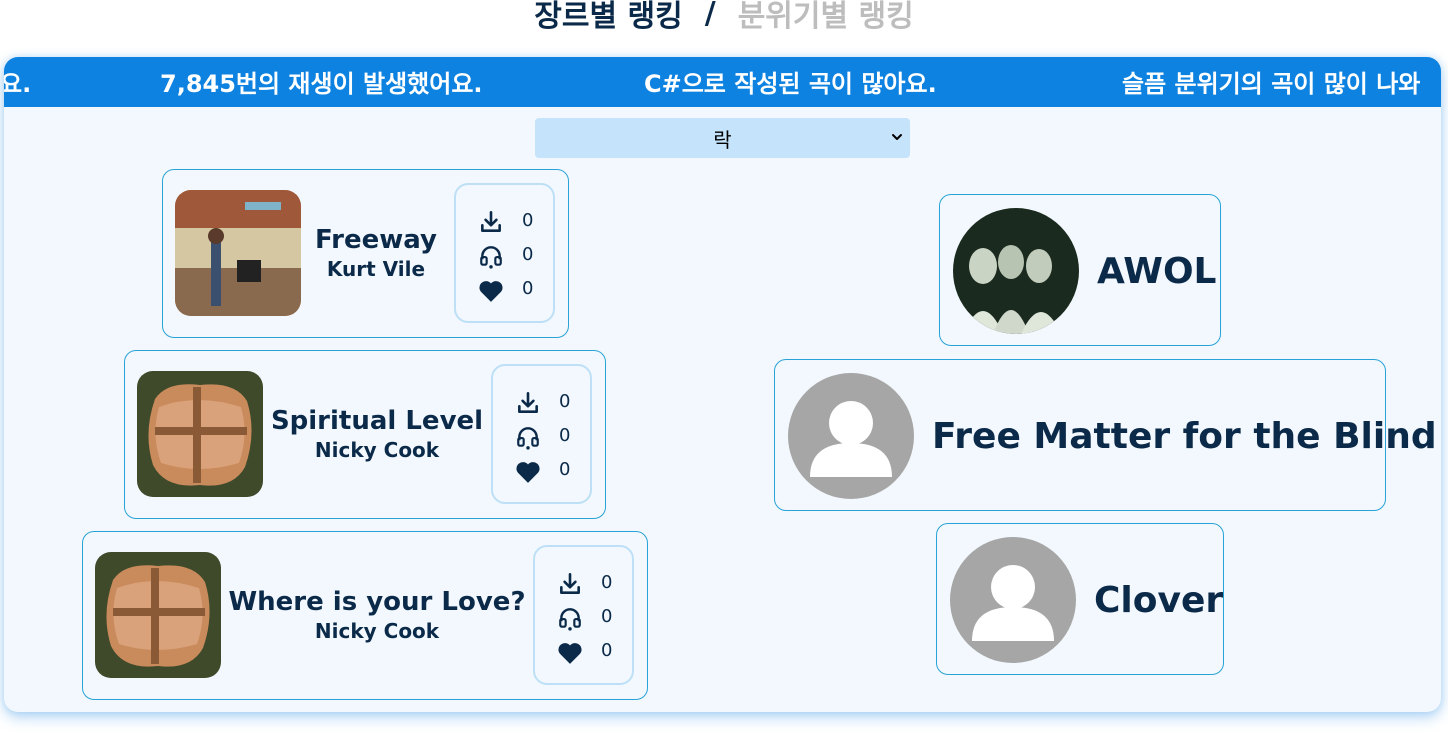  What do you see at coordinates (377, 421) in the screenshot?
I see `song-title: Spiritual Level` at bounding box center [377, 421].